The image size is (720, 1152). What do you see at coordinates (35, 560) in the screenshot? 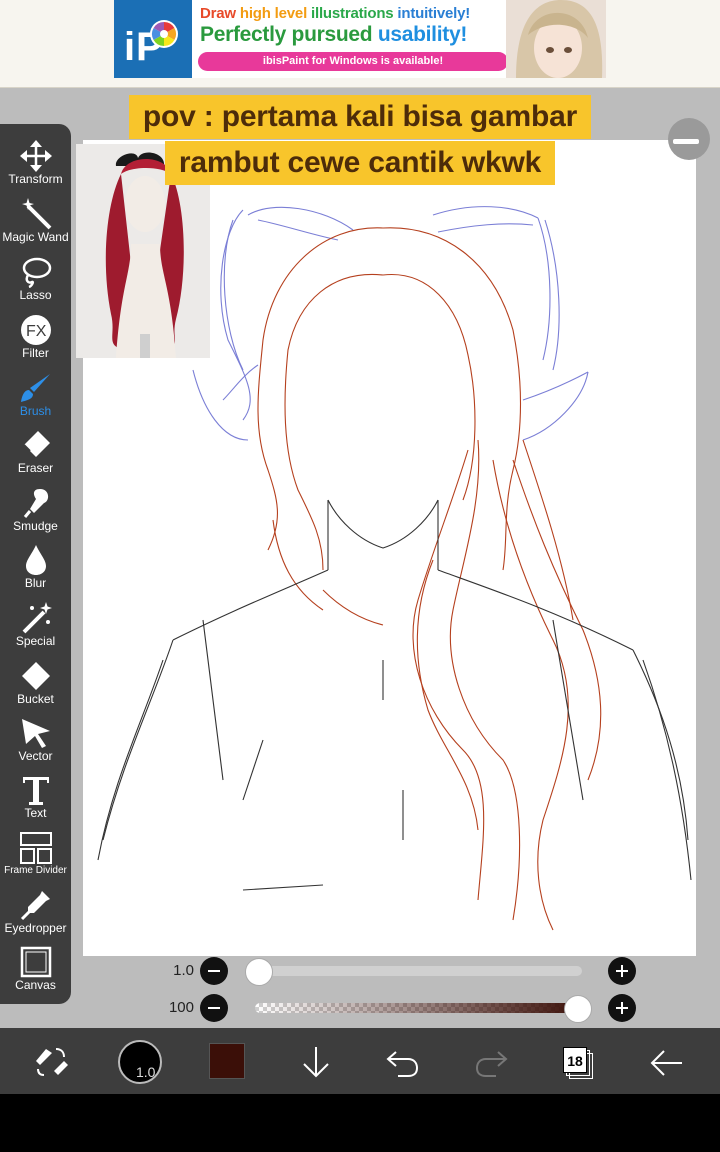
I see `drop-icon` at bounding box center [35, 560].